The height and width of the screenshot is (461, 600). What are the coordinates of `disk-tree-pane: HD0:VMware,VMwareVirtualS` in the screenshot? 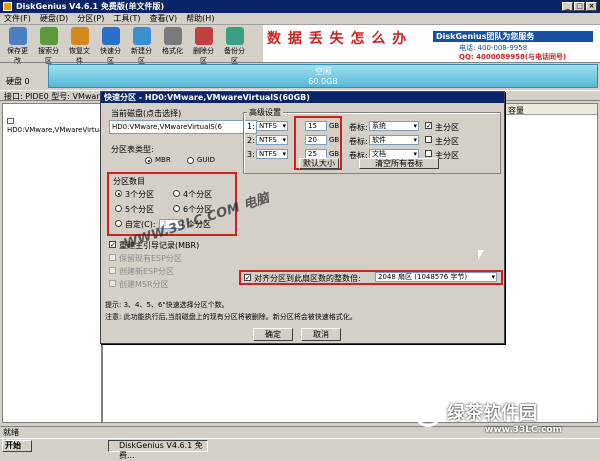 It's located at (56, 263).